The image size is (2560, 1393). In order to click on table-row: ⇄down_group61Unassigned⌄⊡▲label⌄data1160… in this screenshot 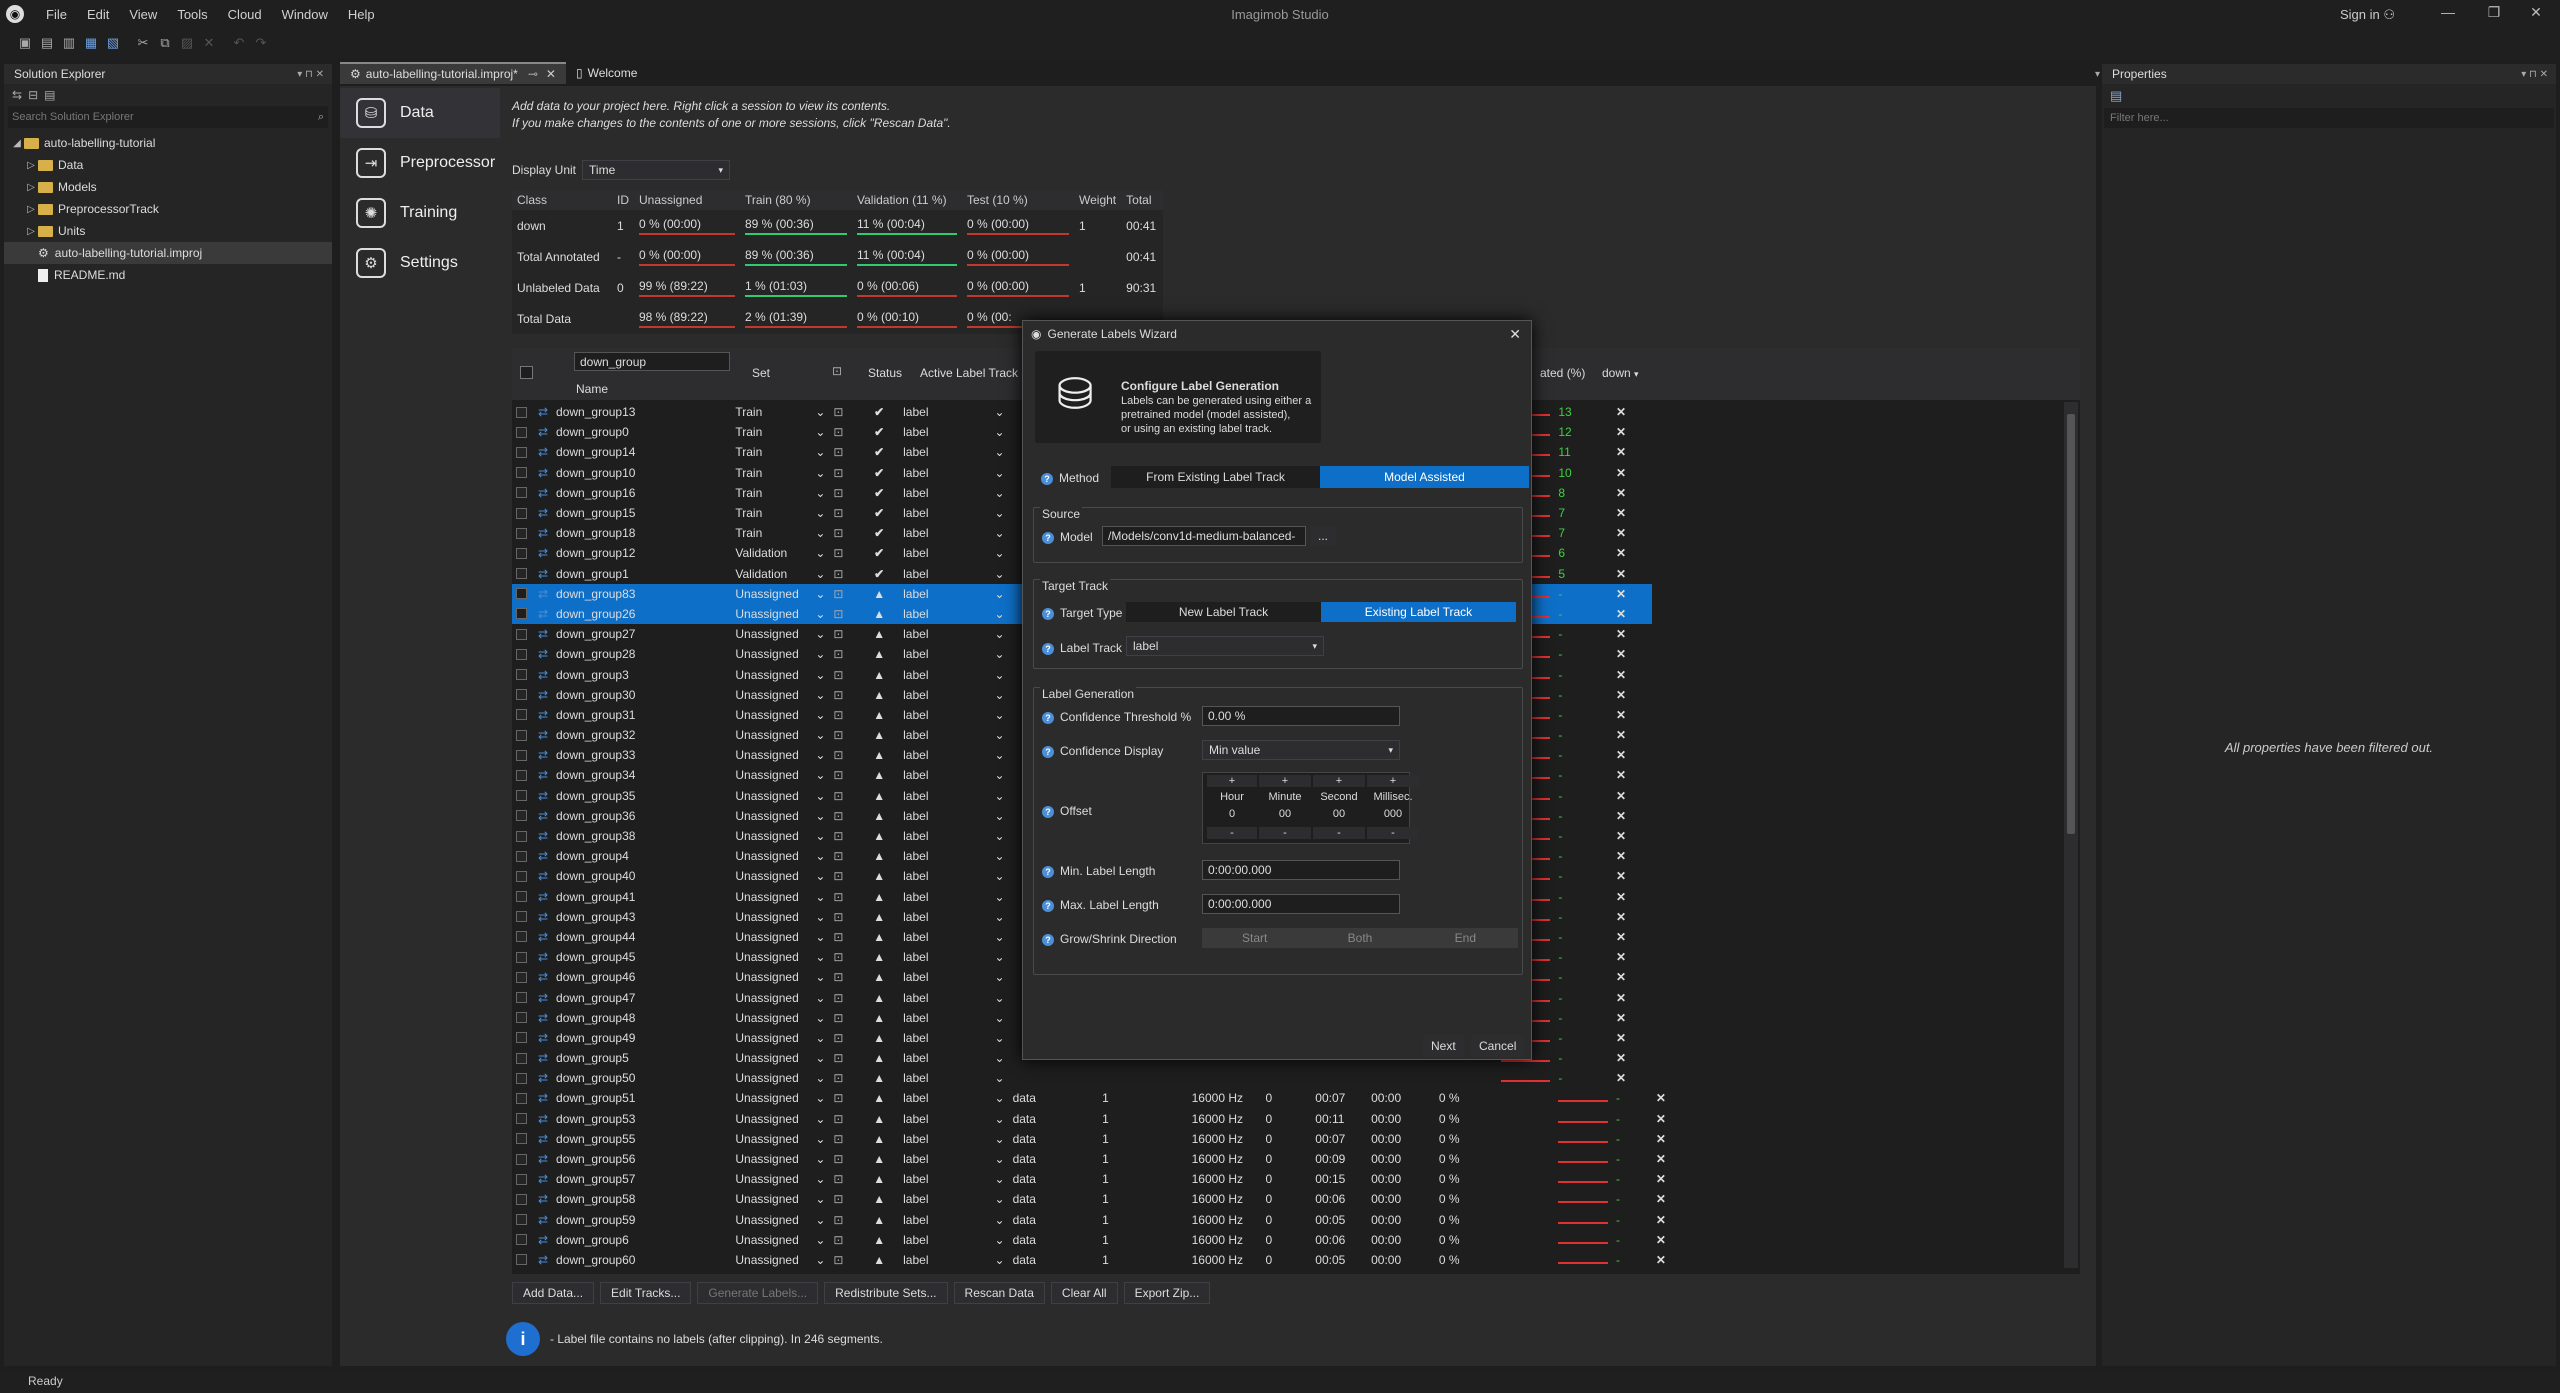, I will do `click(1092, 1272)`.